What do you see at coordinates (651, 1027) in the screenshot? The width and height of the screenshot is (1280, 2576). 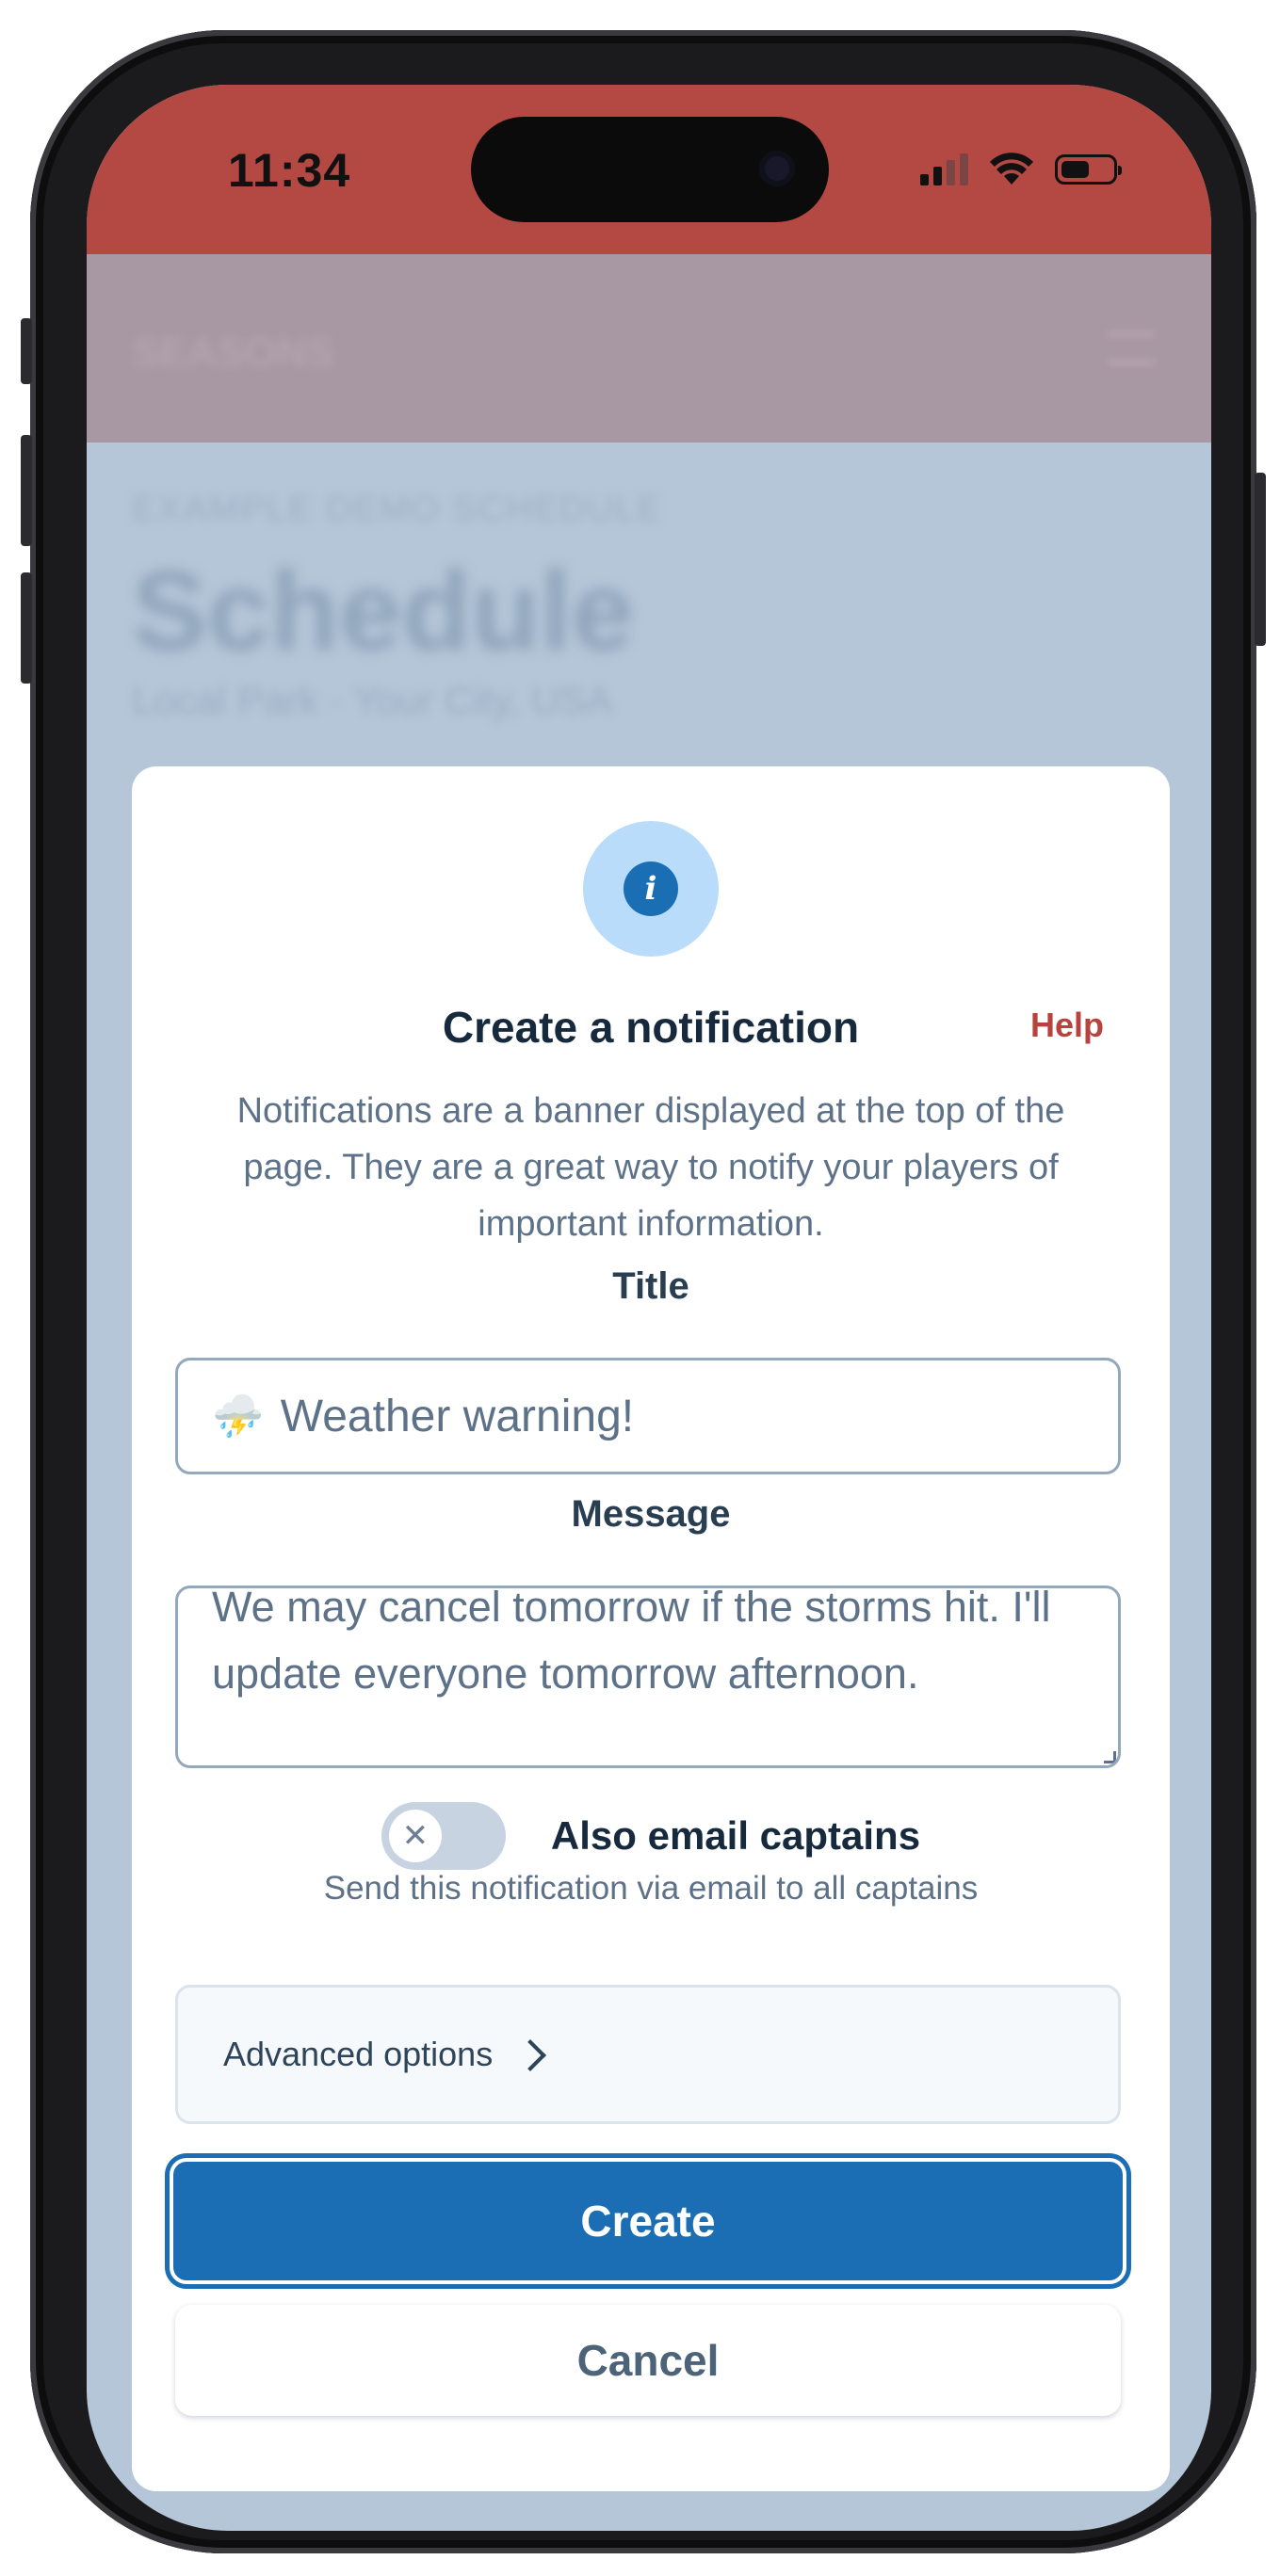 I see `modal-title: Create a notification` at bounding box center [651, 1027].